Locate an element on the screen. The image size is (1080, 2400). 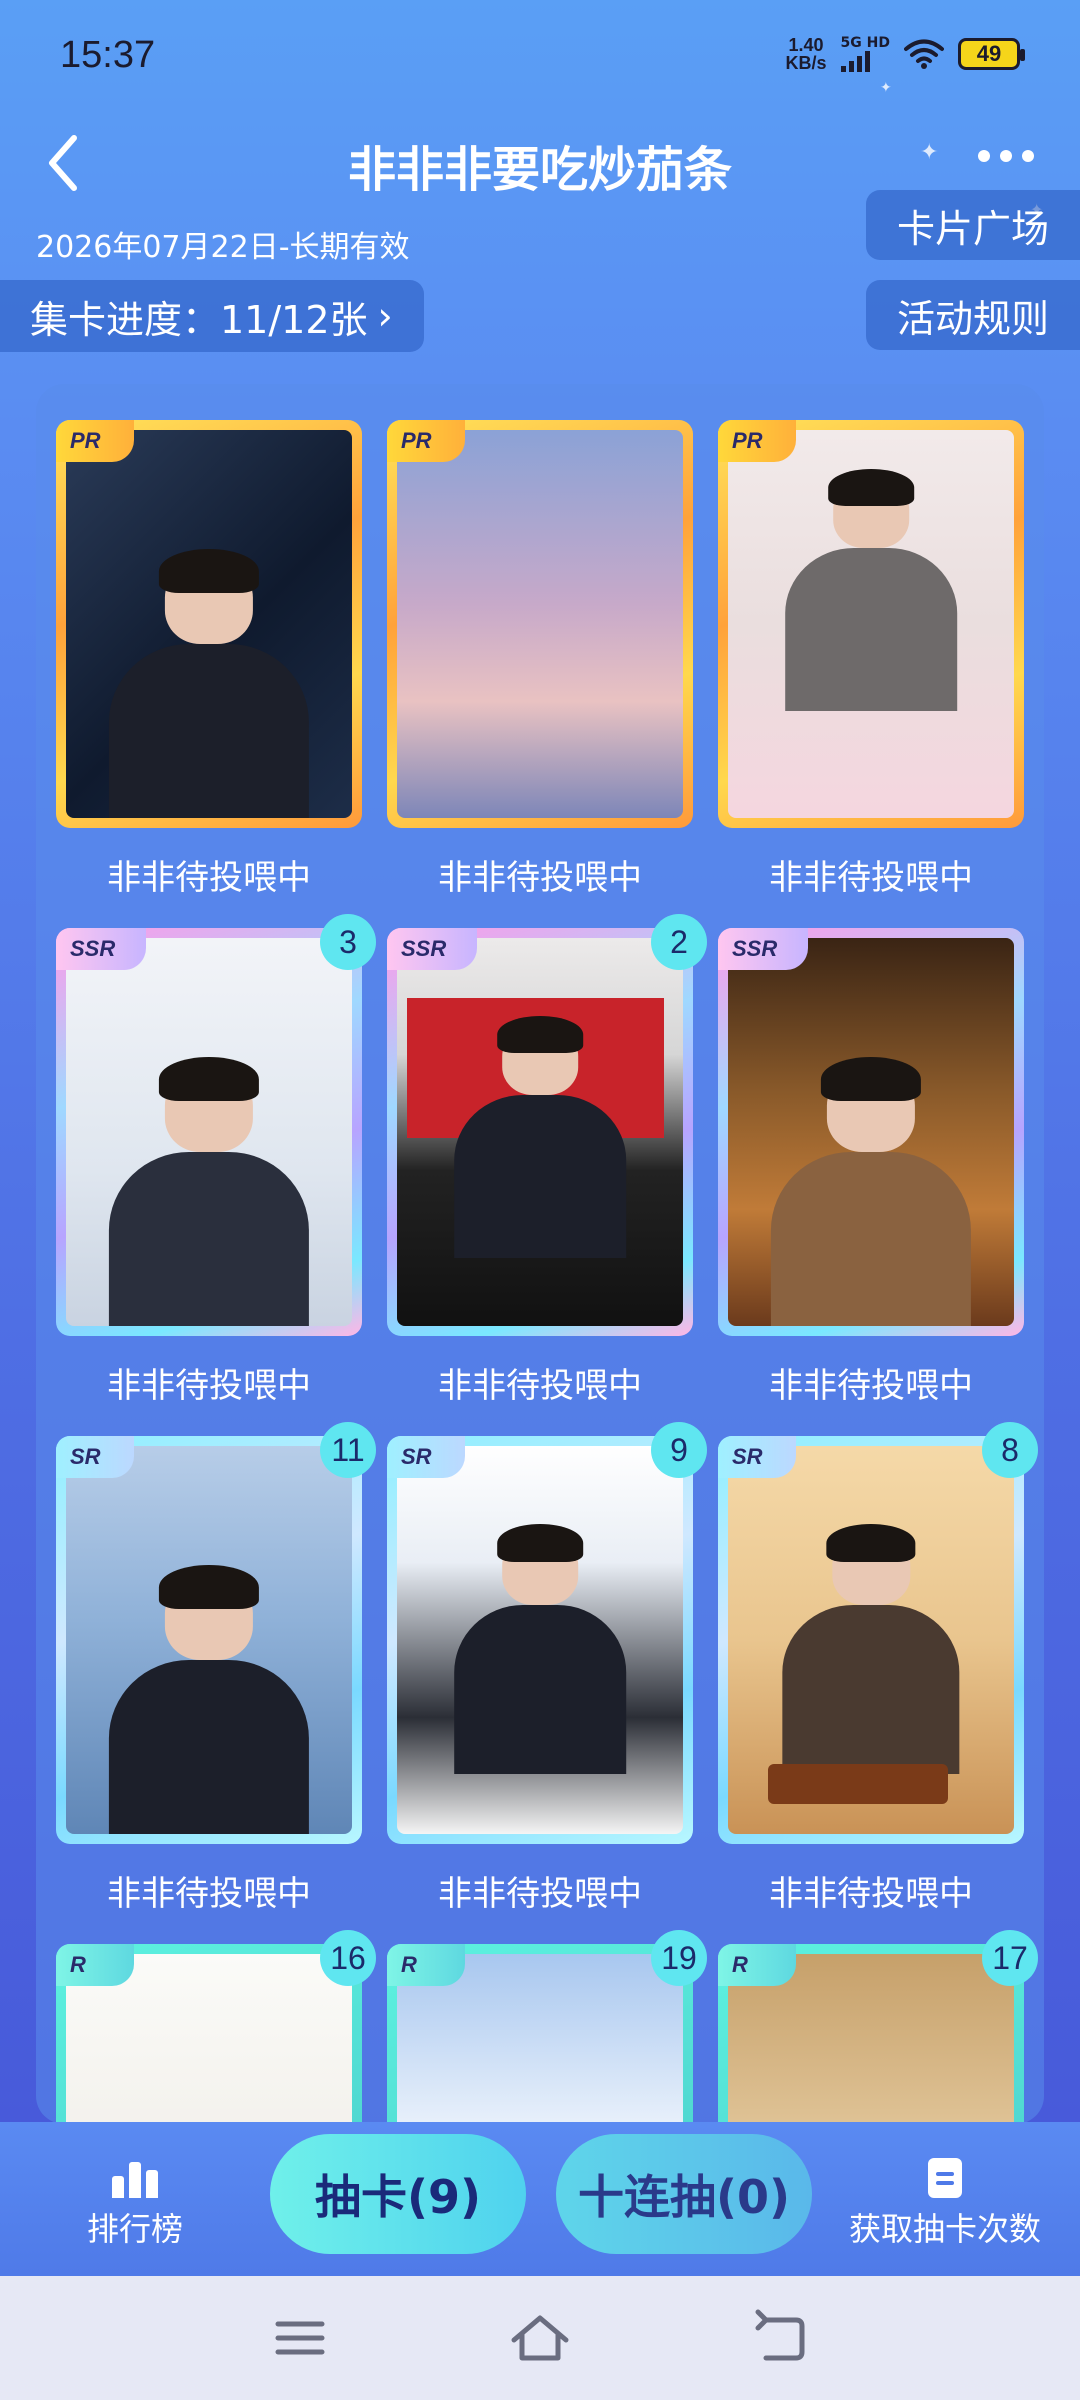
status-bar: 15:37 1.40 KB/s 5G HD 49 is located at coordinates (540, 60).